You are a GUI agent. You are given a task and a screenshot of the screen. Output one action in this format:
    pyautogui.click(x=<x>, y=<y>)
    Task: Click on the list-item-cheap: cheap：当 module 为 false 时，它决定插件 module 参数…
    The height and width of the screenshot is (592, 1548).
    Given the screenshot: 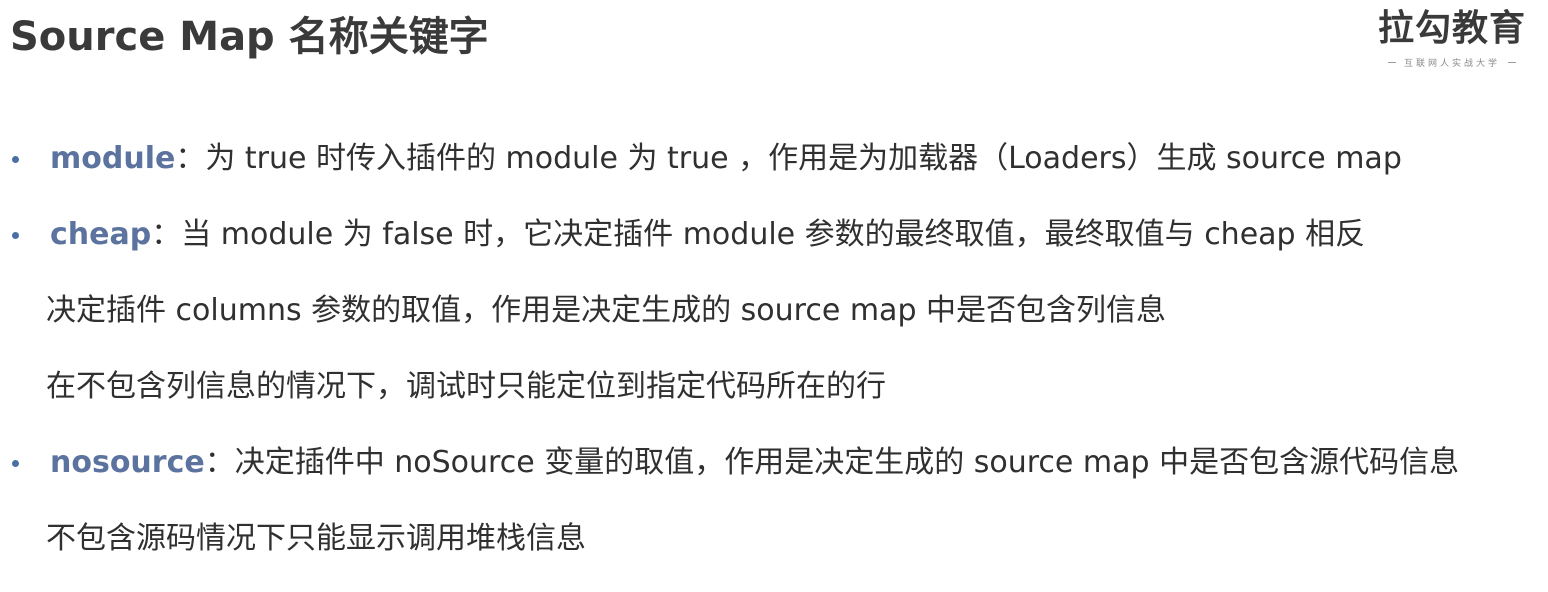 What is the action you would take?
    pyautogui.click(x=774, y=250)
    